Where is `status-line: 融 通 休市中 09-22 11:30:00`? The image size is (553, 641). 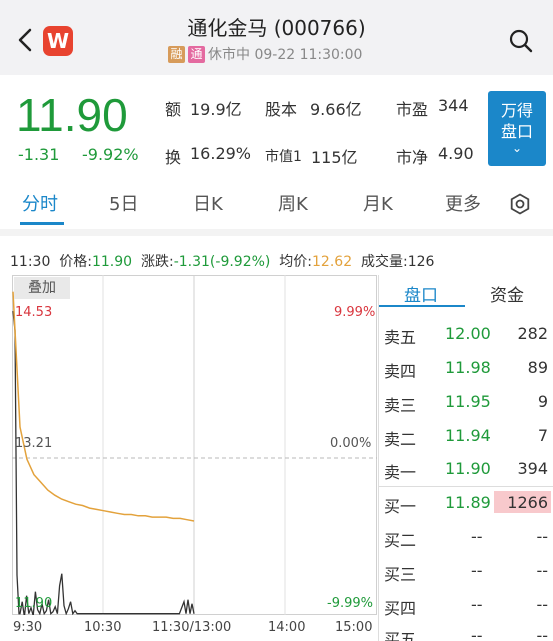 status-line: 融 通 休市中 09-22 11:30:00 is located at coordinates (265, 54).